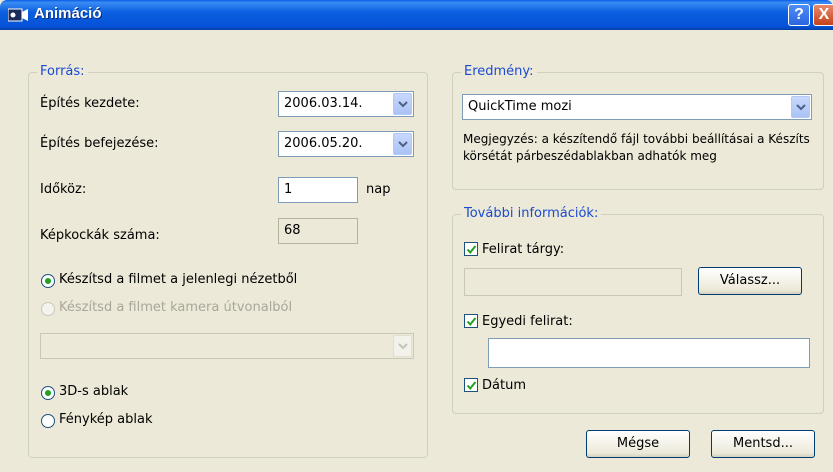 The height and width of the screenshot is (472, 833). Describe the element at coordinates (504, 385) in the screenshot. I see `date-label: Dátum` at that location.